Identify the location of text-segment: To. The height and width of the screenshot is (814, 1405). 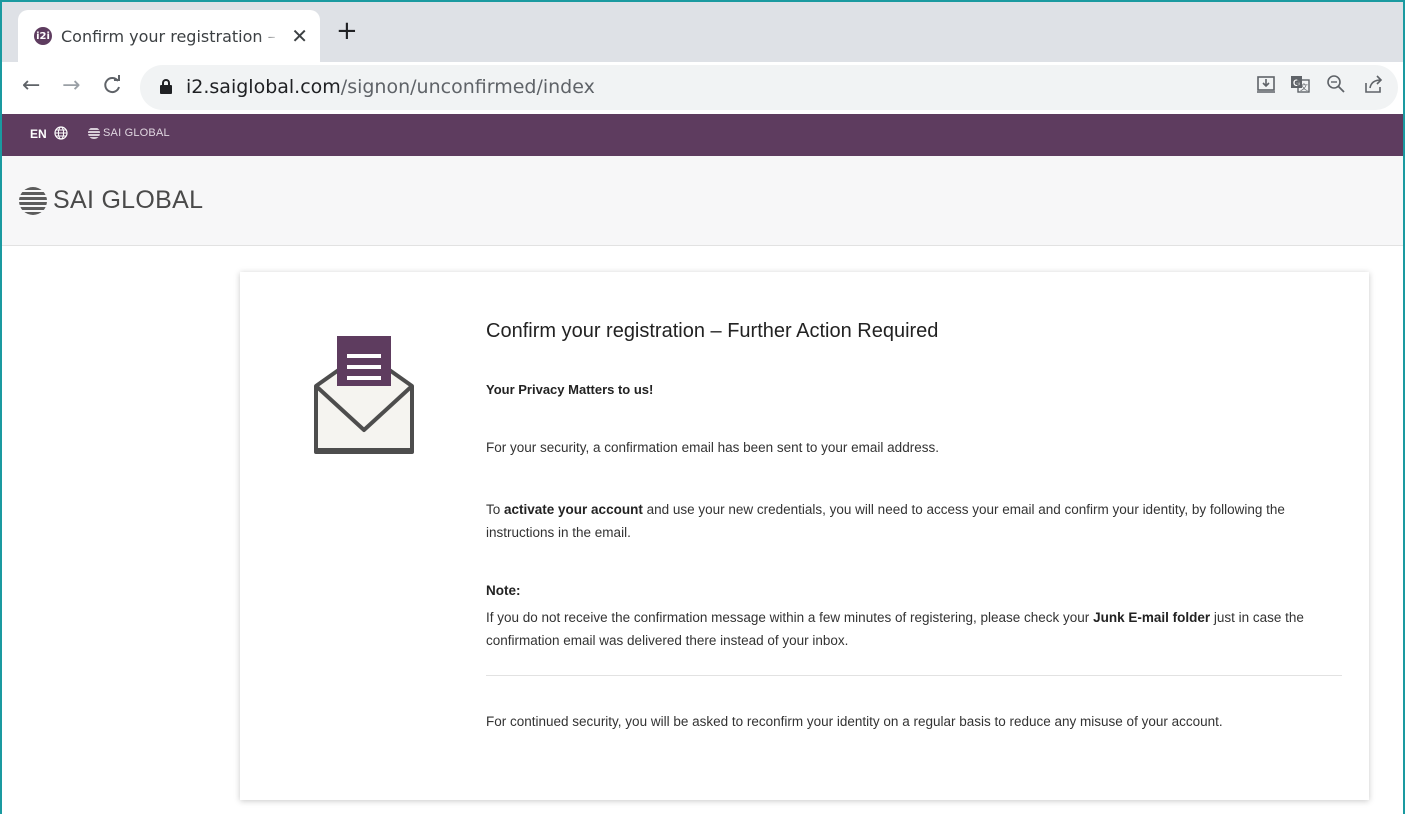
(495, 509).